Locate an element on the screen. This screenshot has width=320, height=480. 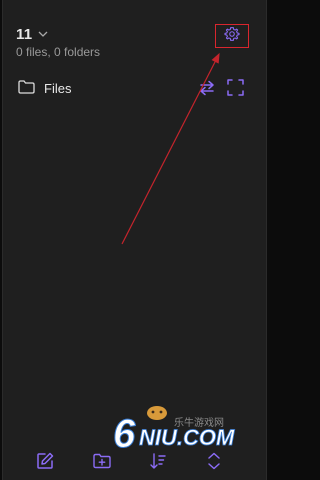
files-label: Files is located at coordinates (58, 88).